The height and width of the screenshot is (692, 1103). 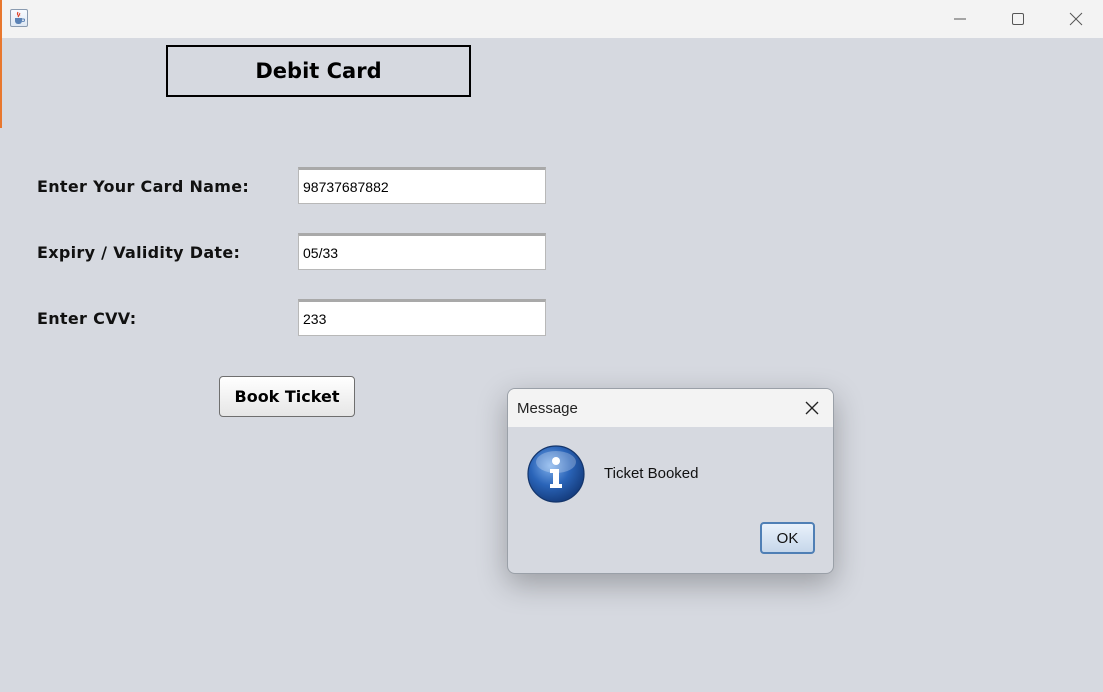 I want to click on cvv-label: Enter CVV:, so click(x=87, y=318).